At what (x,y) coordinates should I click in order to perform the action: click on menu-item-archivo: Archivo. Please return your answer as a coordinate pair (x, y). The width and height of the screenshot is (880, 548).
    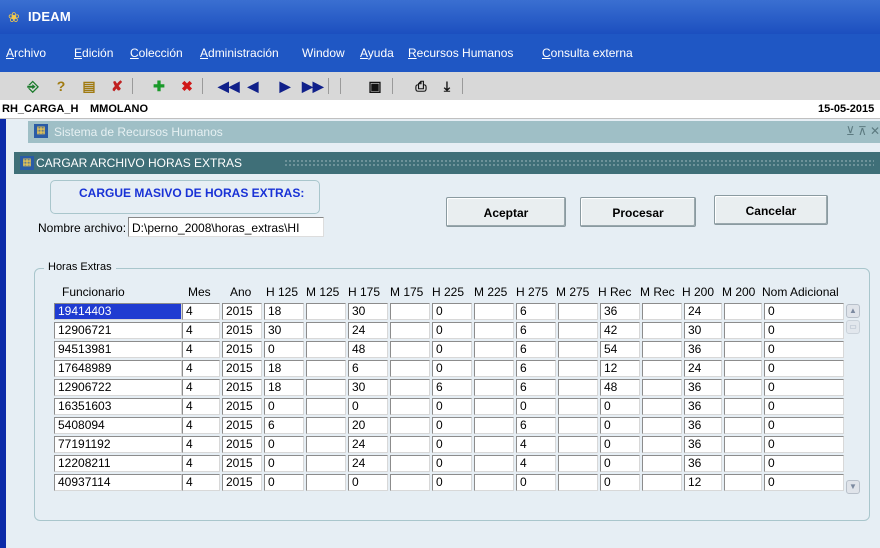
    Looking at the image, I should click on (26, 53).